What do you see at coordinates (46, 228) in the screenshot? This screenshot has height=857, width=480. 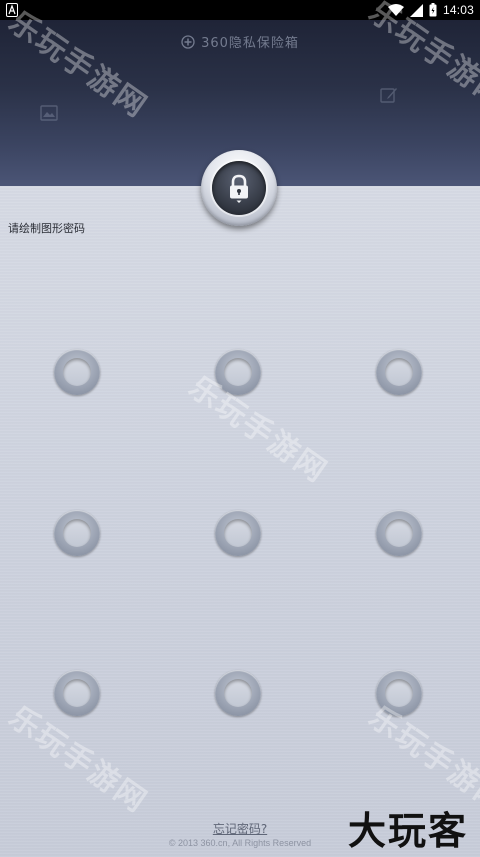 I see `pattern-prompt: 请绘制图形密码` at bounding box center [46, 228].